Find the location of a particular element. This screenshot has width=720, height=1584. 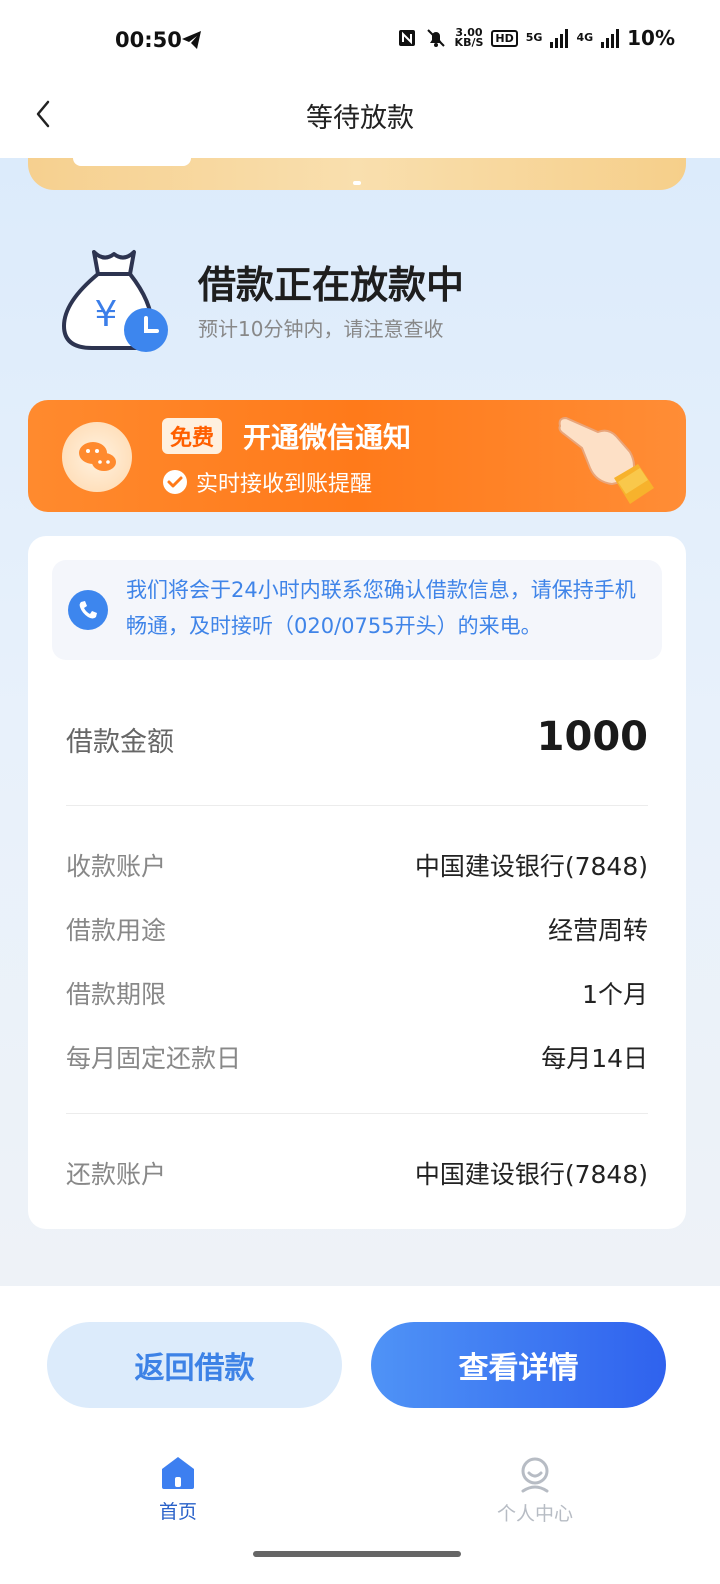

tab-home-label: 首页 is located at coordinates (177, 1512).